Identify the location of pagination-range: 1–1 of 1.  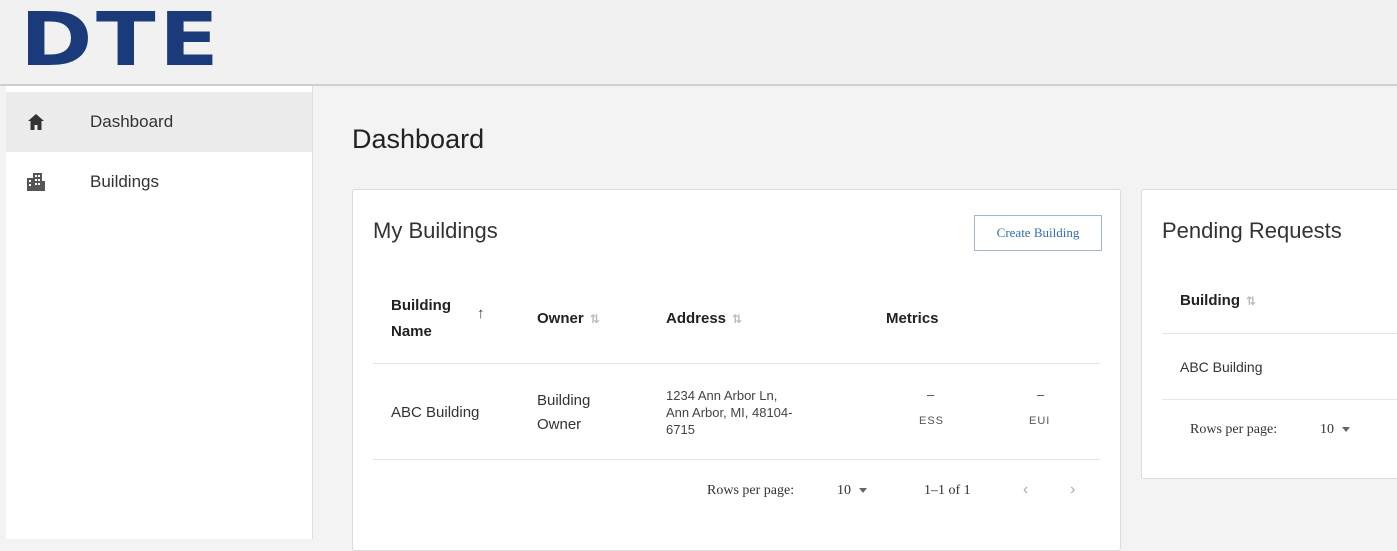
(947, 490).